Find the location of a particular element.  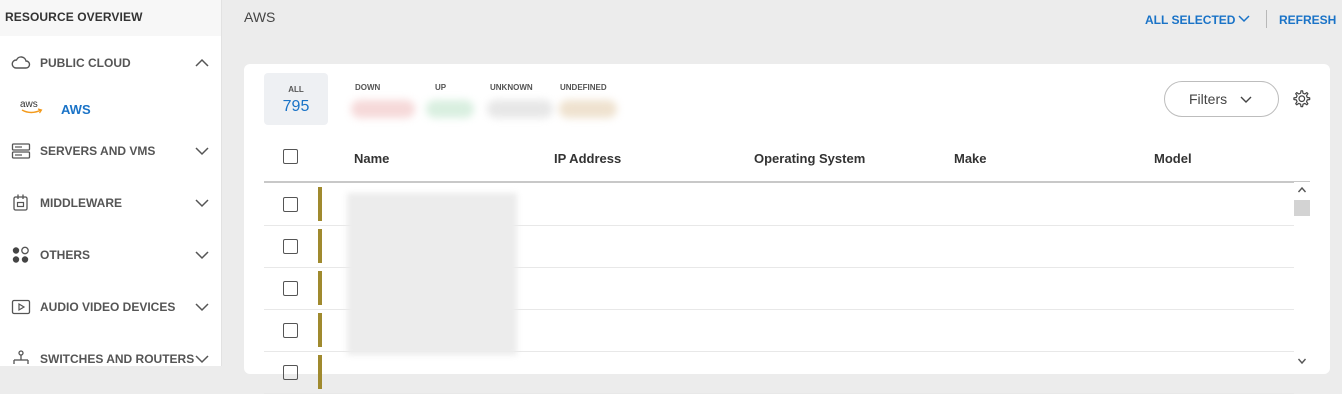

filters-label: Filters is located at coordinates (1208, 99).